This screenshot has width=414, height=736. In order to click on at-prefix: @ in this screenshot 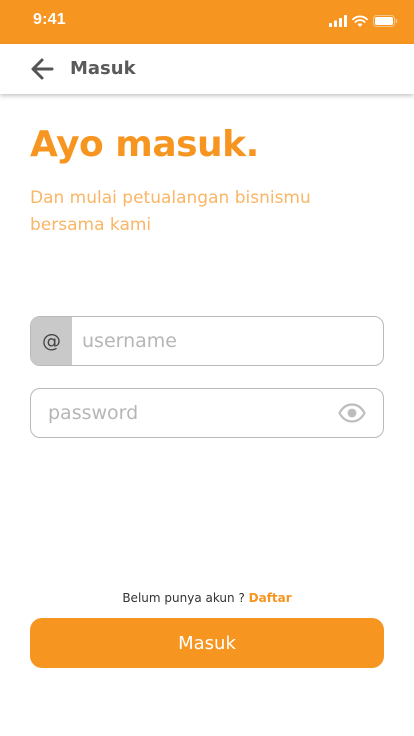, I will do `click(51, 341)`.